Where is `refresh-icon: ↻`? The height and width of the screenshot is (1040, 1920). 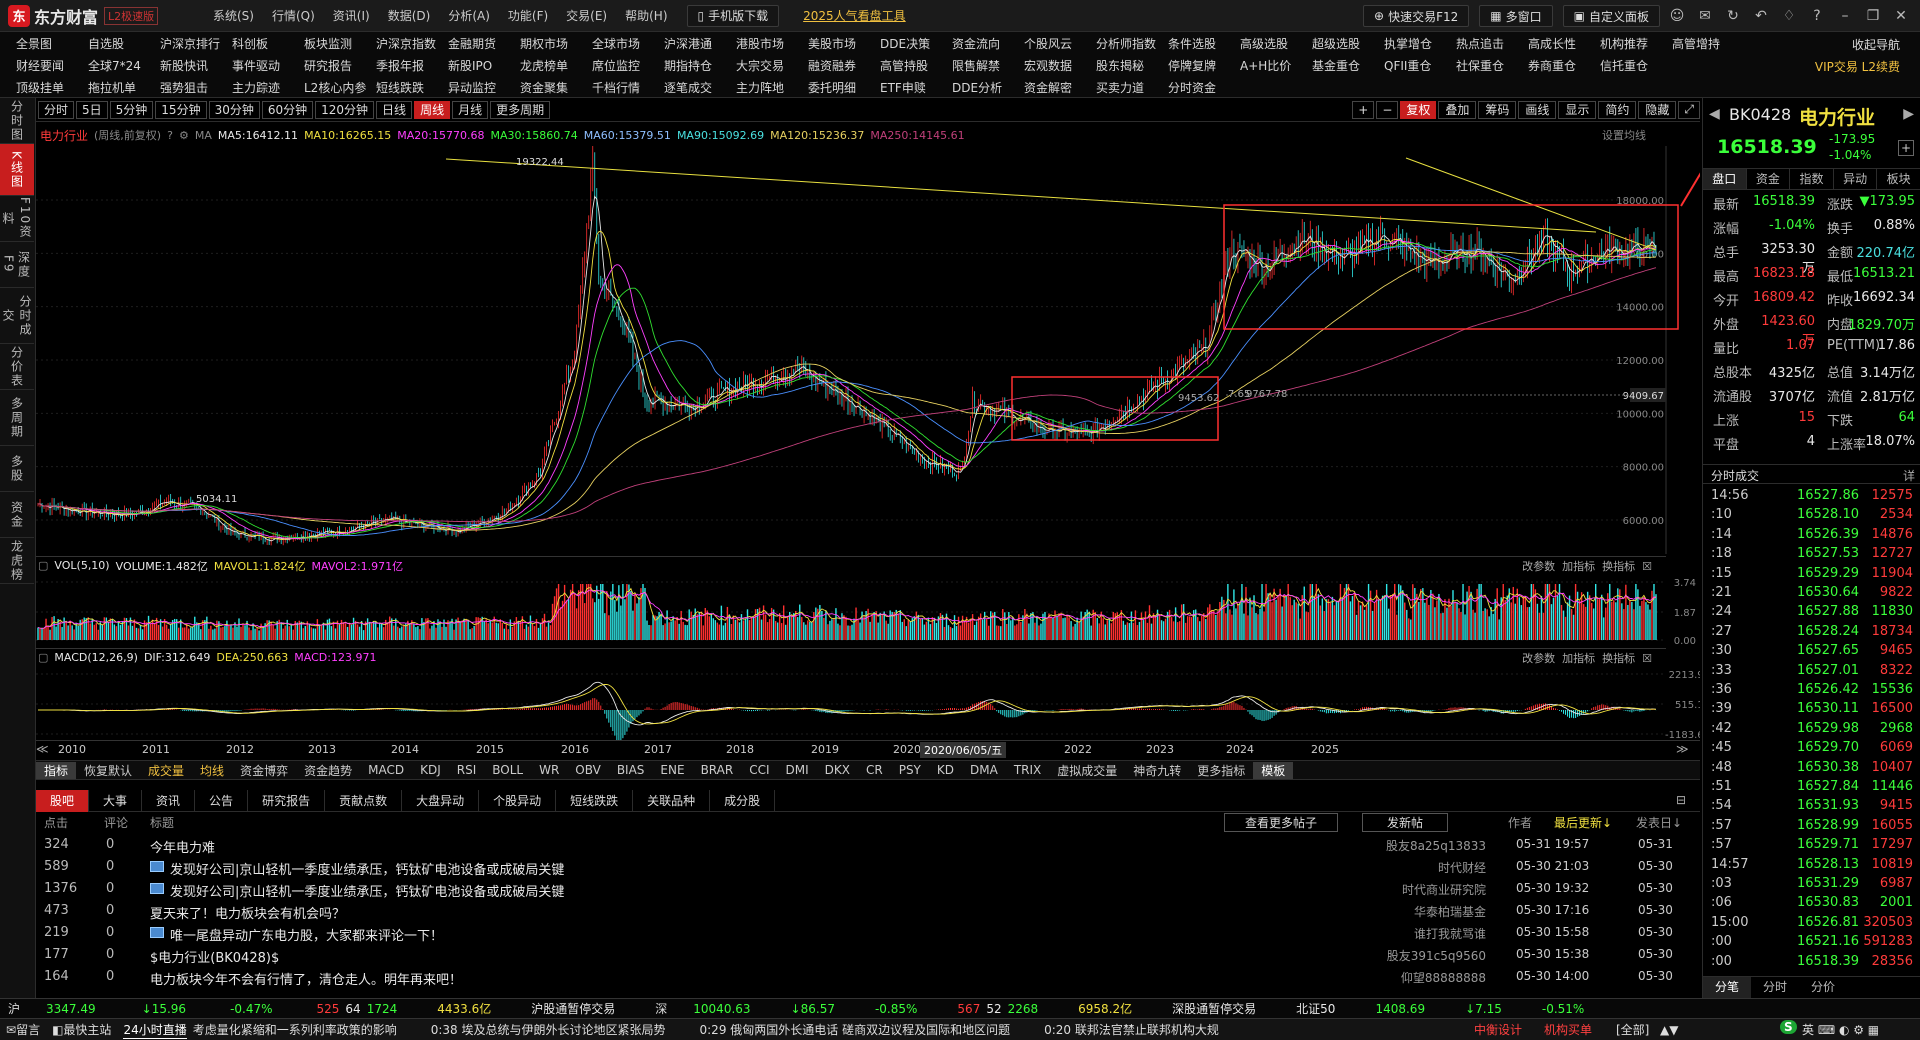
refresh-icon: ↻ is located at coordinates (1733, 16).